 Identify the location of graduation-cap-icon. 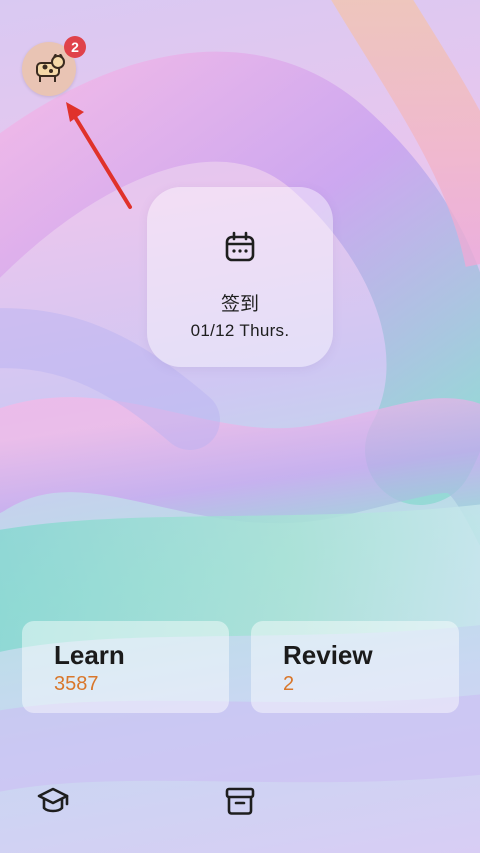
(53, 801).